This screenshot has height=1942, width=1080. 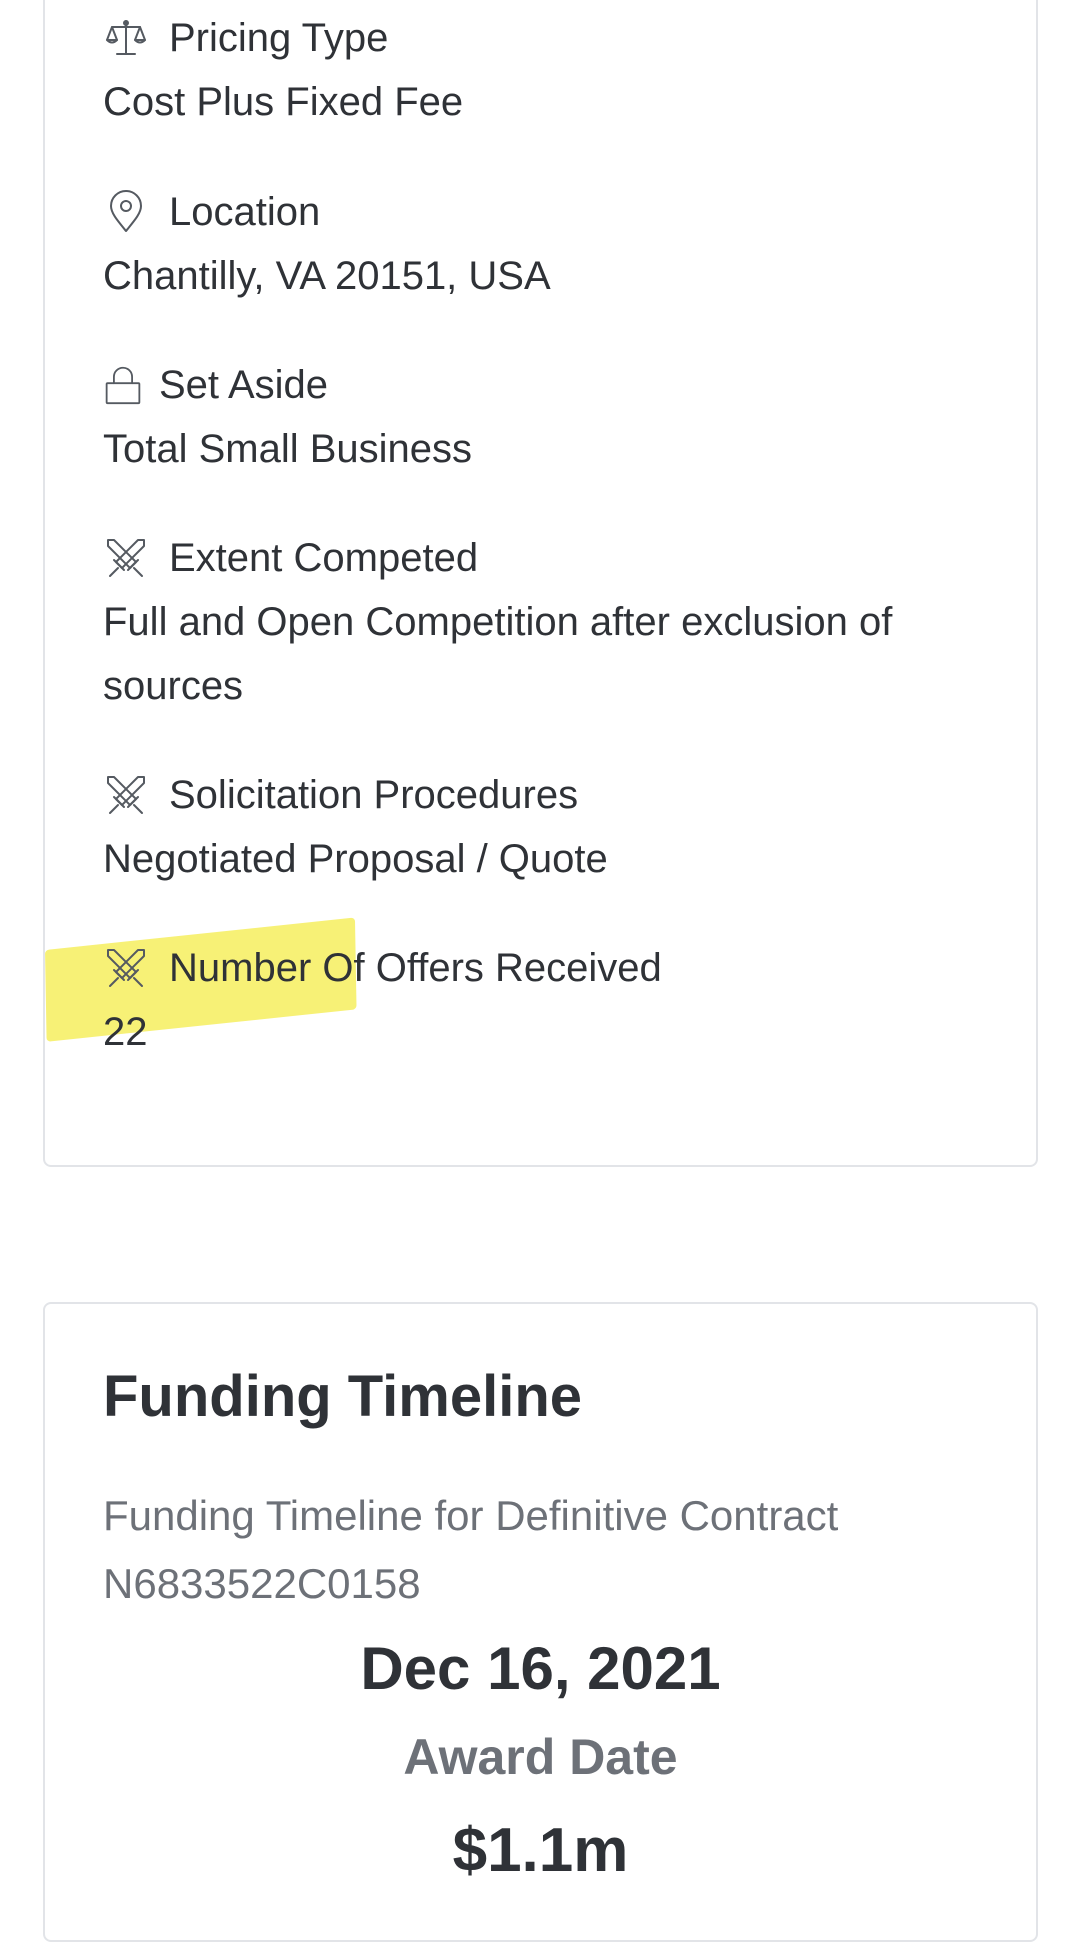 I want to click on field-value: Total Small Business, so click(x=288, y=449).